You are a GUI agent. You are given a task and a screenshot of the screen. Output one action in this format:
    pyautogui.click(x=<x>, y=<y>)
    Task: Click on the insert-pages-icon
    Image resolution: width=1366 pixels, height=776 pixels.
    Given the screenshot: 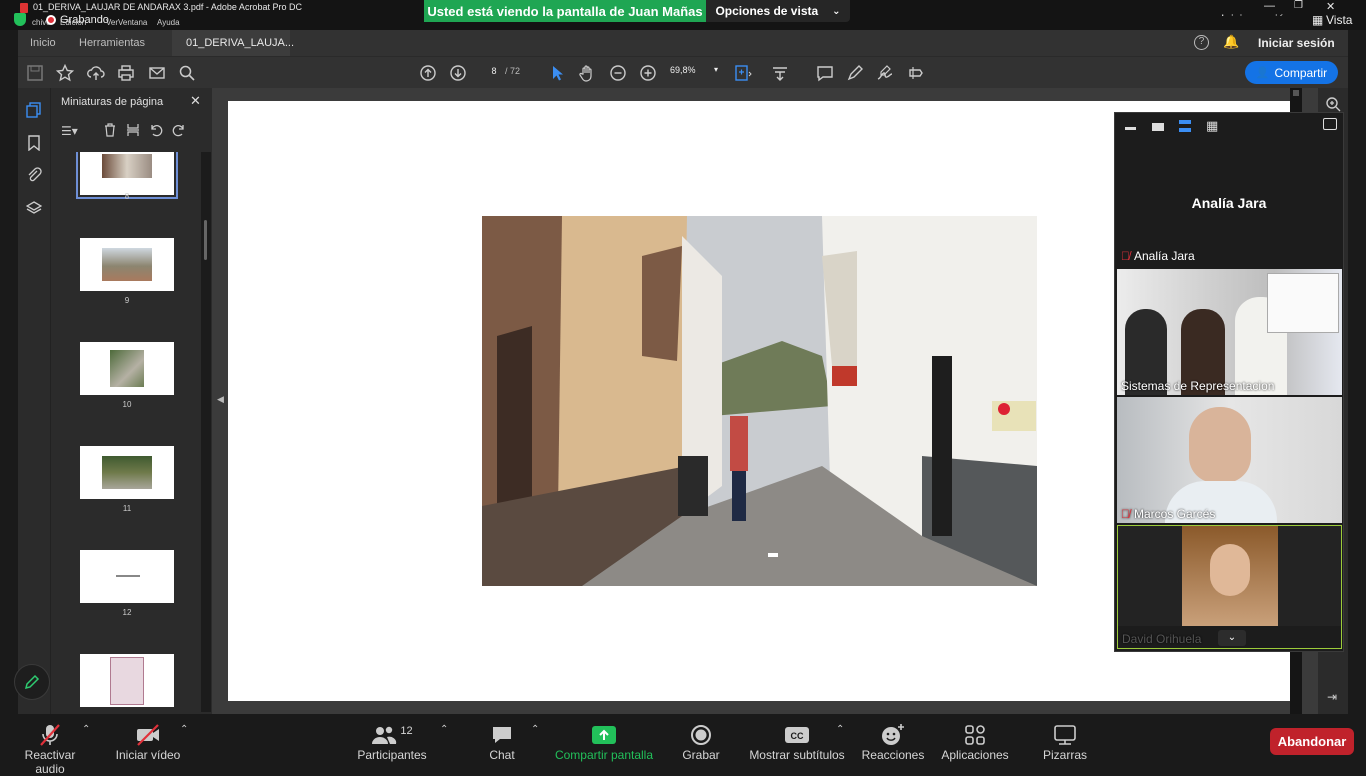 What is the action you would take?
    pyautogui.click(x=133, y=130)
    